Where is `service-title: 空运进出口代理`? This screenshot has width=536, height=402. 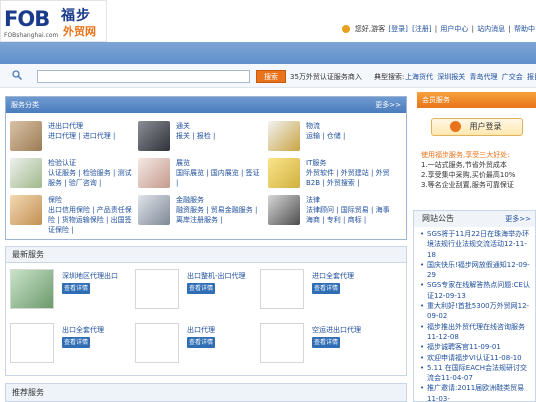 service-title: 空运进出口代理 is located at coordinates (336, 330).